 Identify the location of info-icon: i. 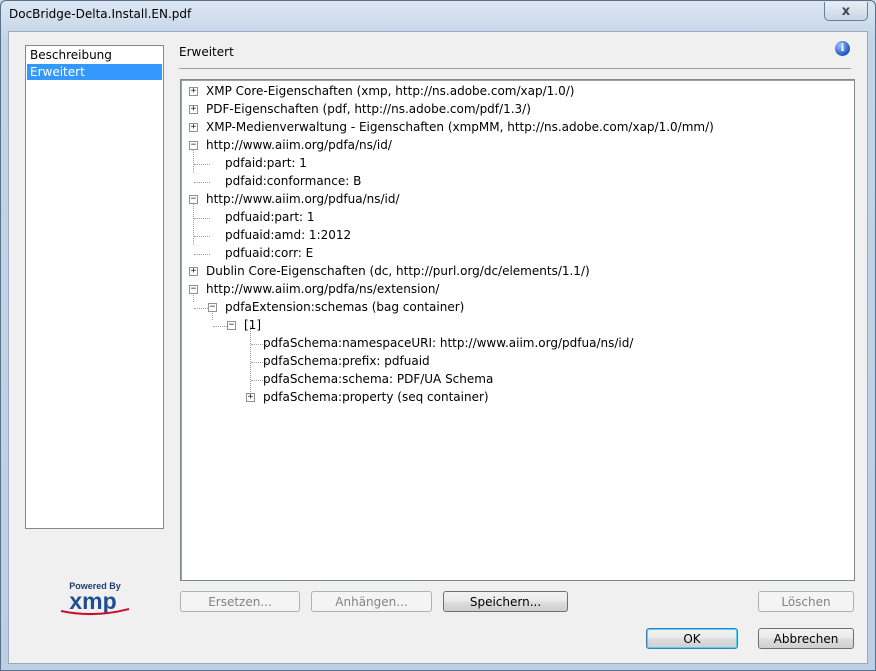
(842, 48).